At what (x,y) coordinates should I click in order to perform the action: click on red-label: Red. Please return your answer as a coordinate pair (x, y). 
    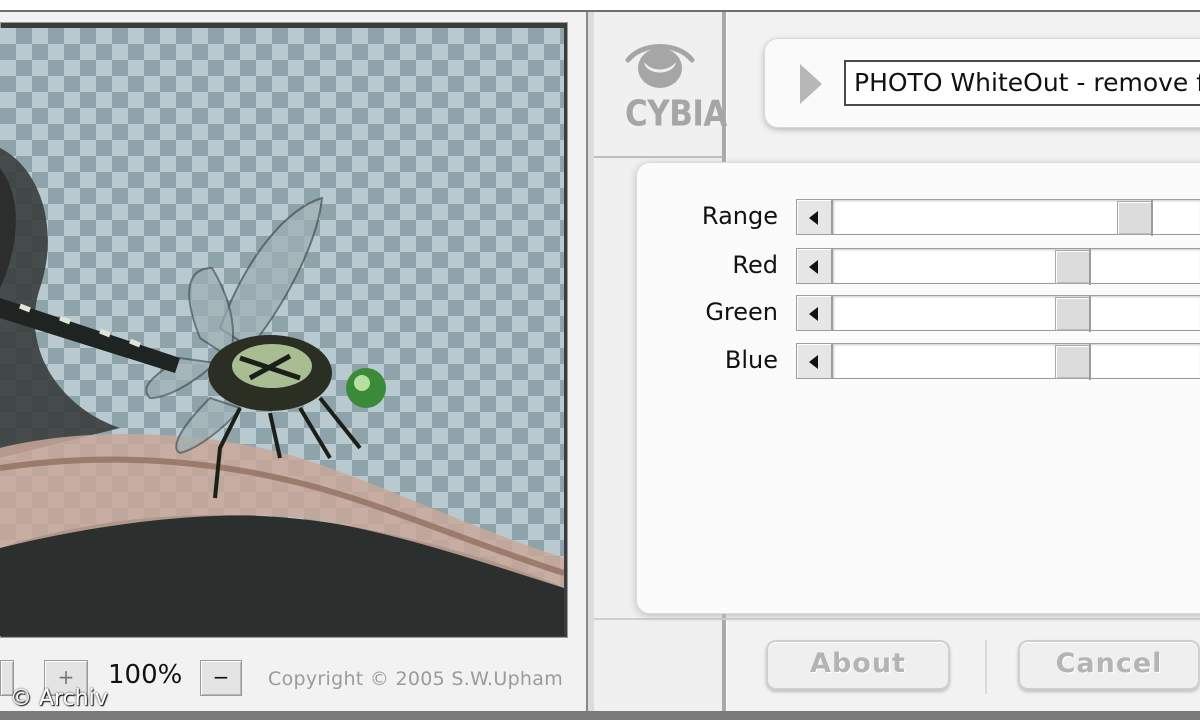
    Looking at the image, I should click on (755, 265).